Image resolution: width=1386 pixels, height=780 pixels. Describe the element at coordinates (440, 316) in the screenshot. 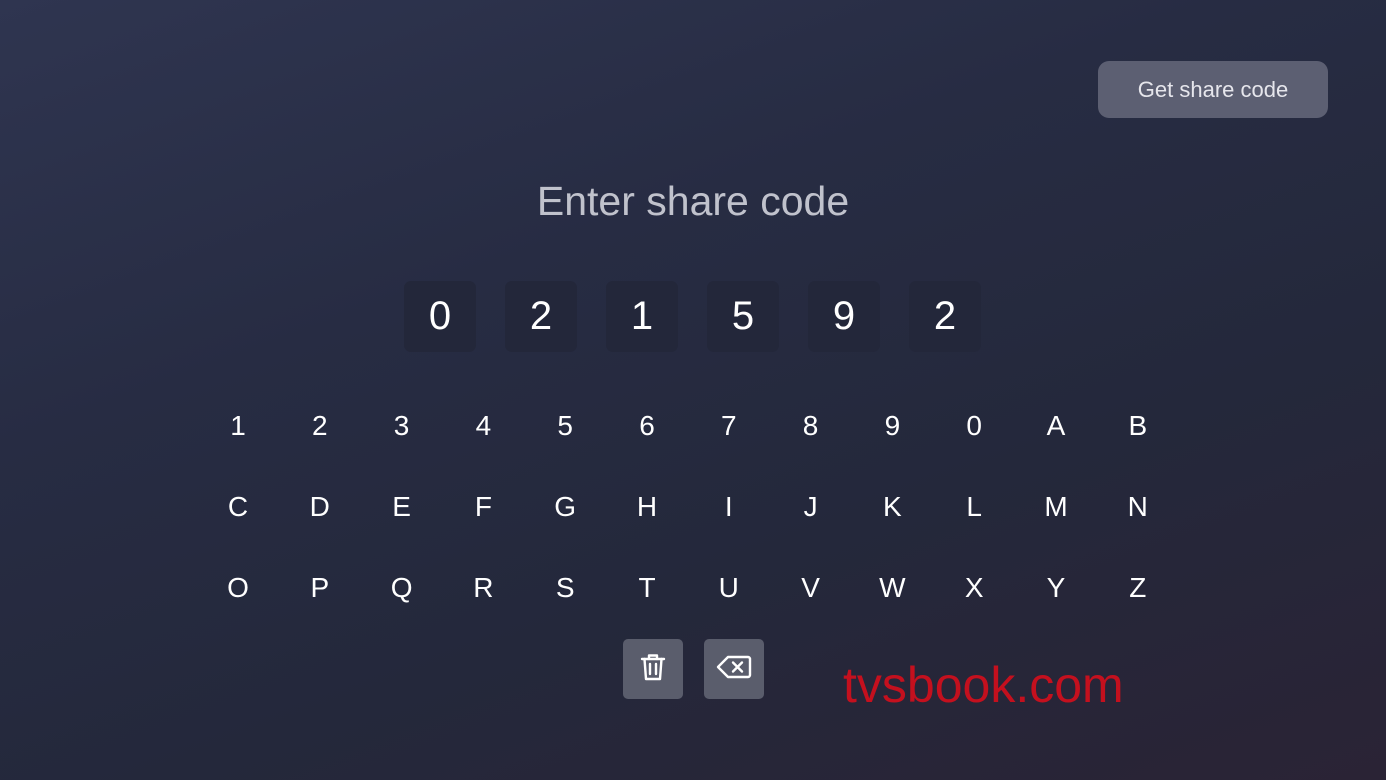

I see `code-digit-box: 0` at that location.